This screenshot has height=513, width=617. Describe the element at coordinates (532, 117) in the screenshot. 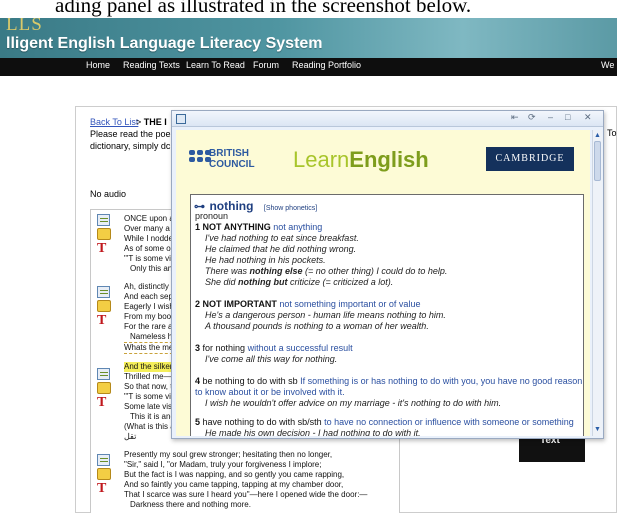

I see `refresh-icon: ⟳` at that location.